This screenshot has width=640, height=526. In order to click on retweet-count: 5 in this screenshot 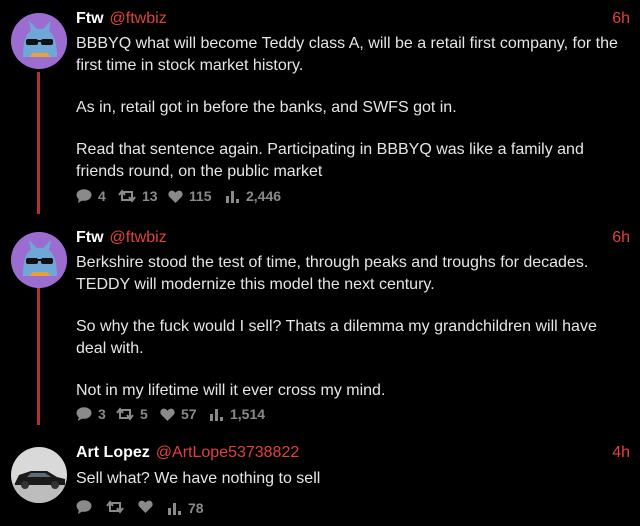, I will do `click(144, 414)`.